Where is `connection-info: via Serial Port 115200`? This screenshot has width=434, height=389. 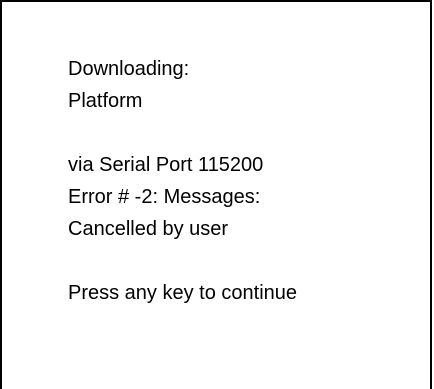 connection-info: via Serial Port 115200 is located at coordinates (166, 165).